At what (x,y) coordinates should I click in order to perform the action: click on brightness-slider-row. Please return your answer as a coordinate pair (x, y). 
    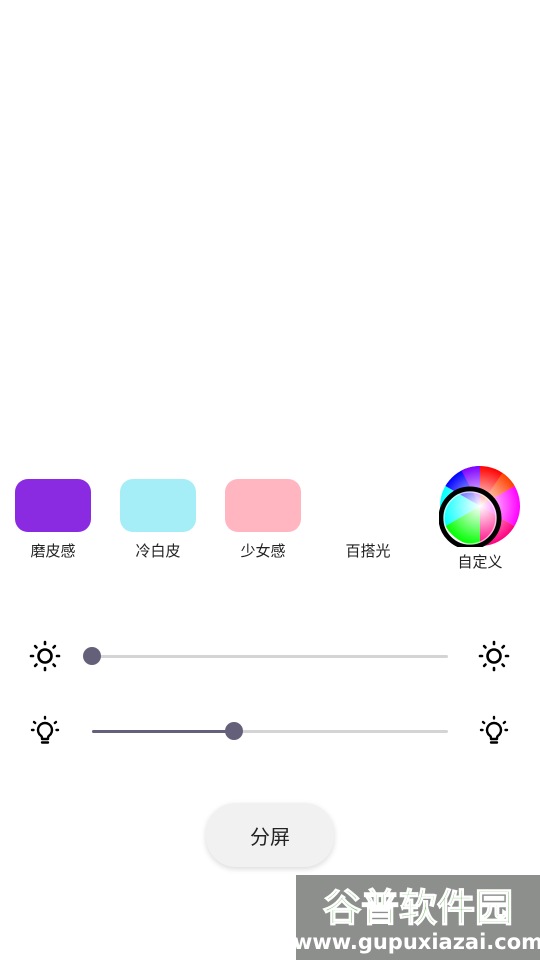
    Looking at the image, I should click on (270, 656).